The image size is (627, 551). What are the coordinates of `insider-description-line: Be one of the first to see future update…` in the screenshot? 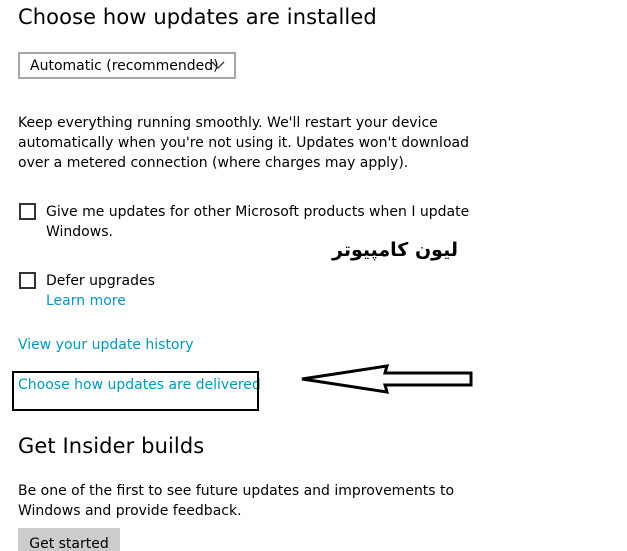 It's located at (236, 491).